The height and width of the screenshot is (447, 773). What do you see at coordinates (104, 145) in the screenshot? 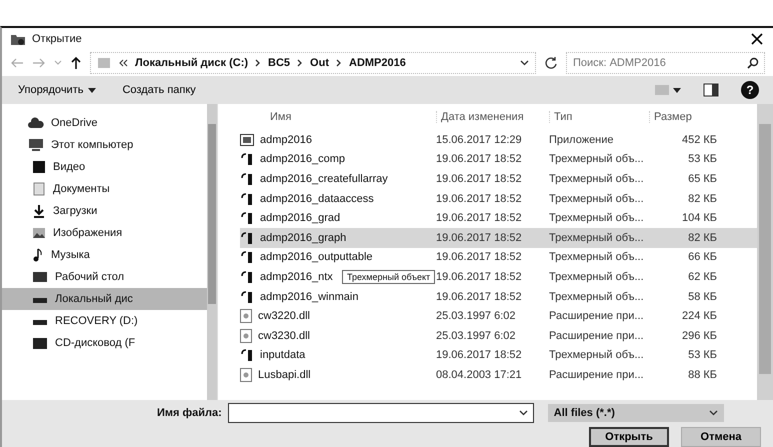
I see `sidebar-item: Этот компьютер` at bounding box center [104, 145].